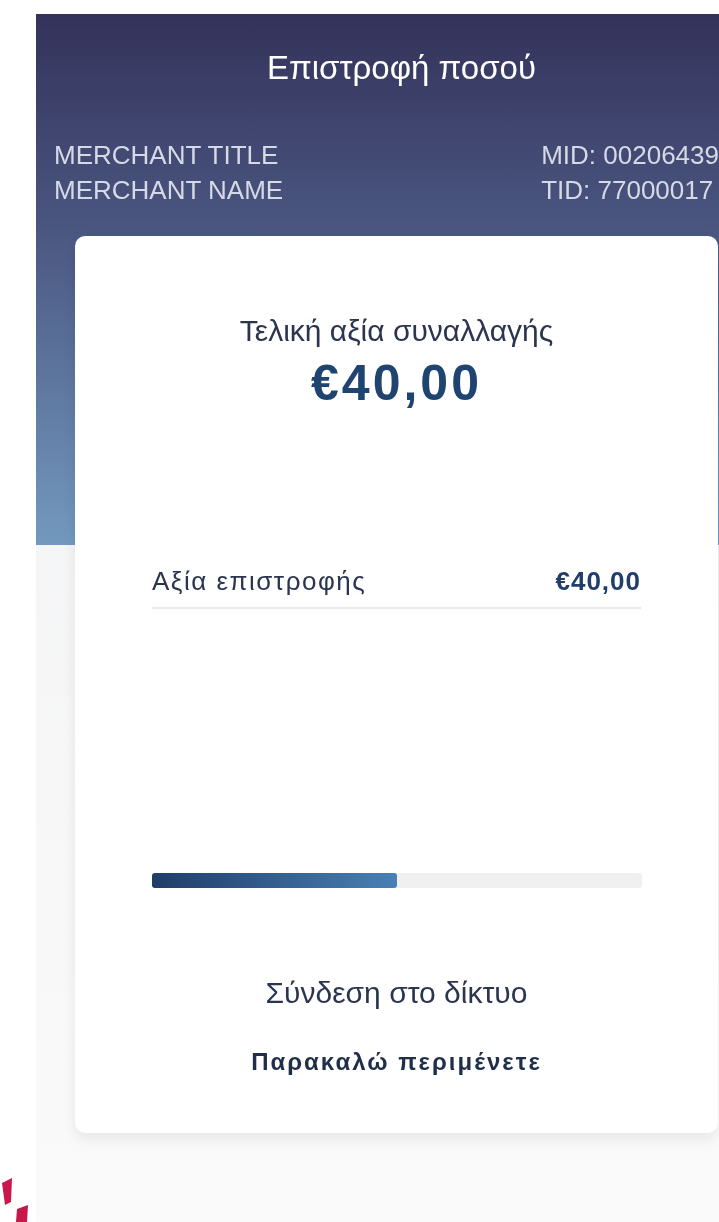 The image size is (719, 1222). What do you see at coordinates (396, 993) in the screenshot?
I see `status-text: Σύνδεση στο δίκτυο` at bounding box center [396, 993].